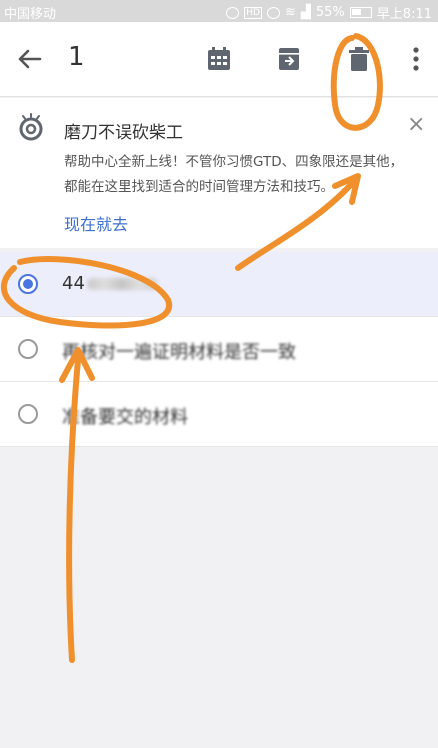  What do you see at coordinates (219, 284) in the screenshot?
I see `task-item: 44` at bounding box center [219, 284].